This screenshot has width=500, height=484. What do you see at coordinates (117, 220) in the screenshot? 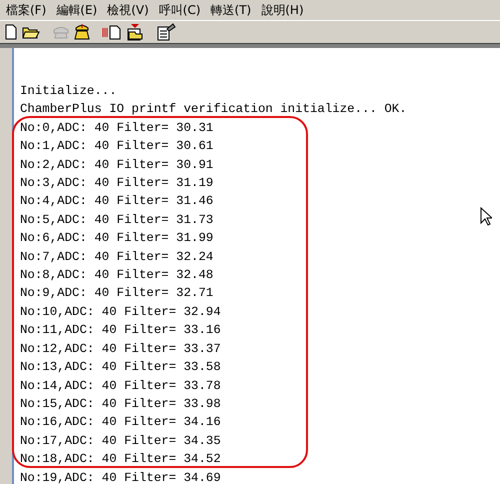
I see `terminal-line: No:5,ADC: 40 Filter= 31.73` at bounding box center [117, 220].